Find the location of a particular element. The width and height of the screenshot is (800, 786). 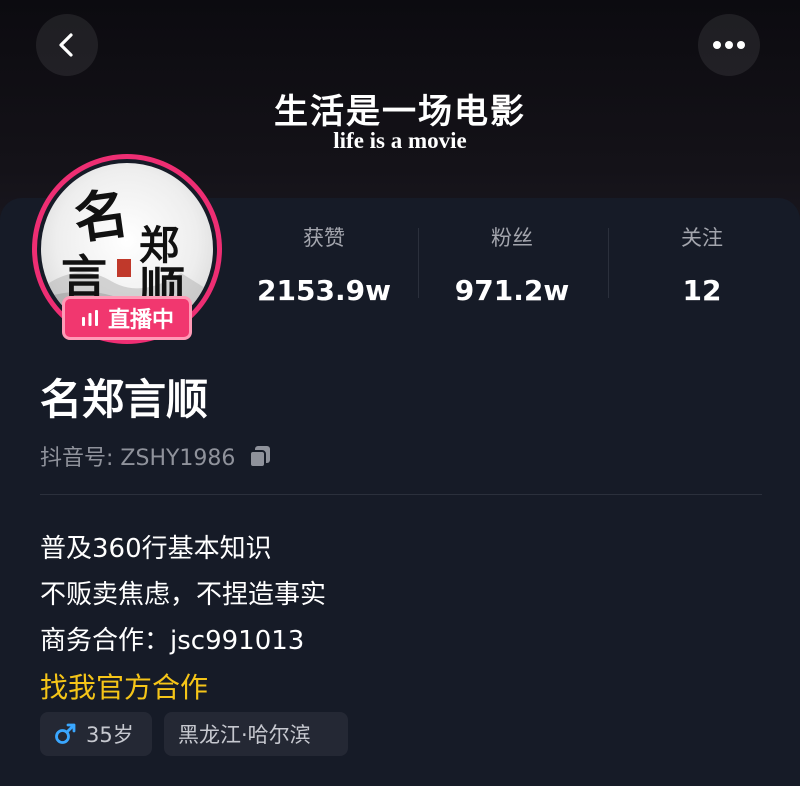

stat-likes: 获赞 2153.9w is located at coordinates (324, 264).